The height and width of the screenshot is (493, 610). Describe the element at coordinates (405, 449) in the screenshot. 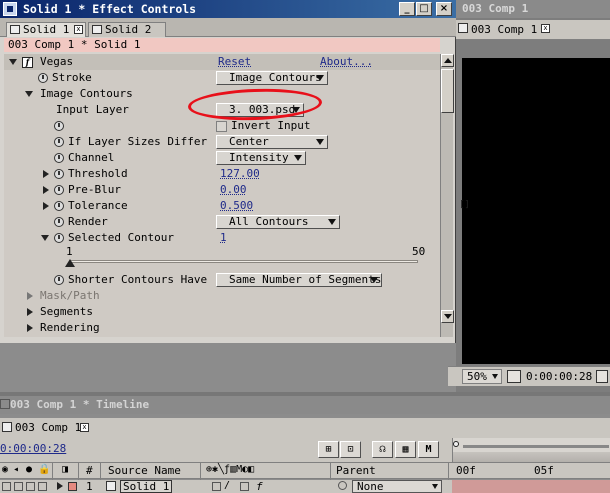

I see `frame-blending-button: ▦` at that location.